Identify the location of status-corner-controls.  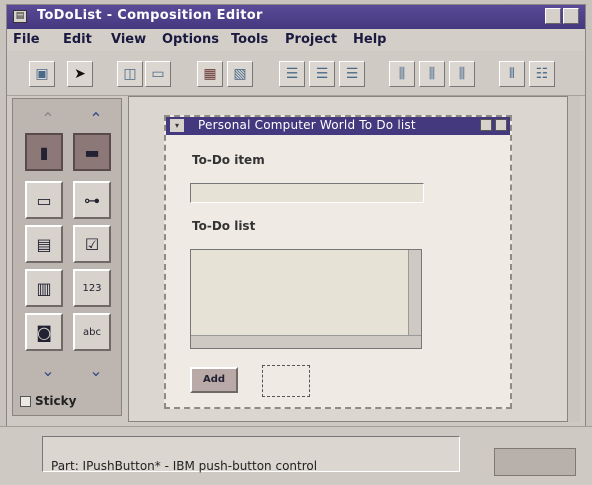
(535, 462).